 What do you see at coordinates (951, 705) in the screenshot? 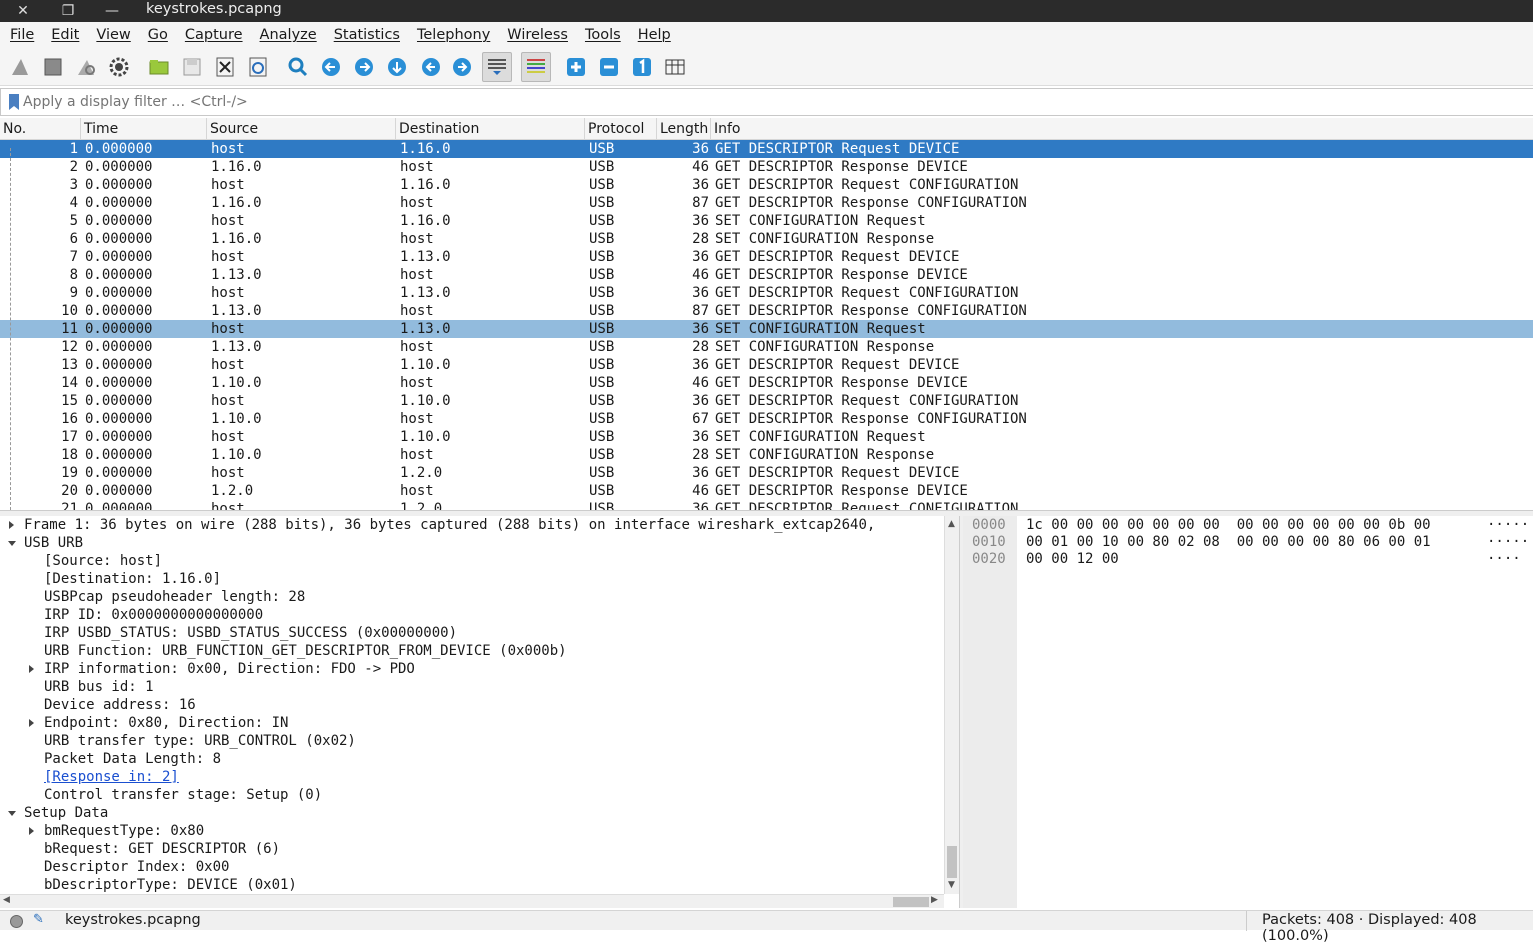
I see `details-vertical-scrollbar: ▲ ▼` at bounding box center [951, 705].